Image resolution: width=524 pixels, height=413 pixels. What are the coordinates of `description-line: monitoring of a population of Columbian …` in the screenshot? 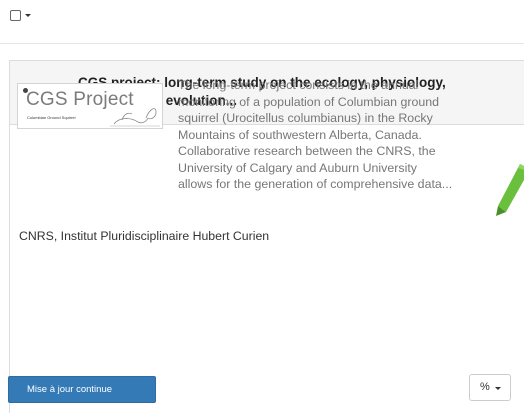 It's located at (309, 101).